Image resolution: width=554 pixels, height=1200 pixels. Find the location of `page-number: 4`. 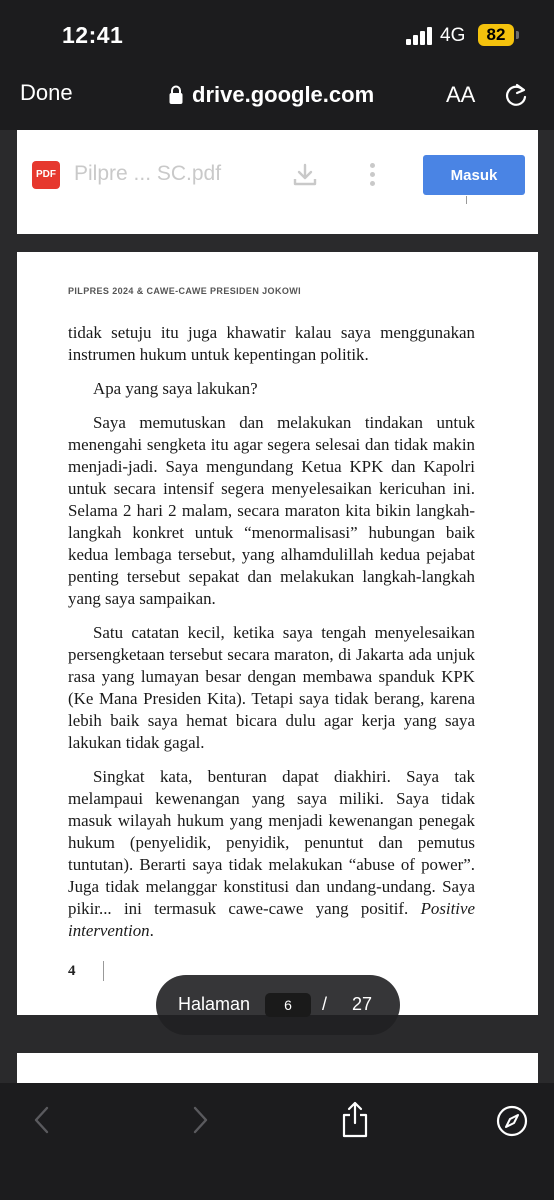

page-number: 4 is located at coordinates (72, 971).